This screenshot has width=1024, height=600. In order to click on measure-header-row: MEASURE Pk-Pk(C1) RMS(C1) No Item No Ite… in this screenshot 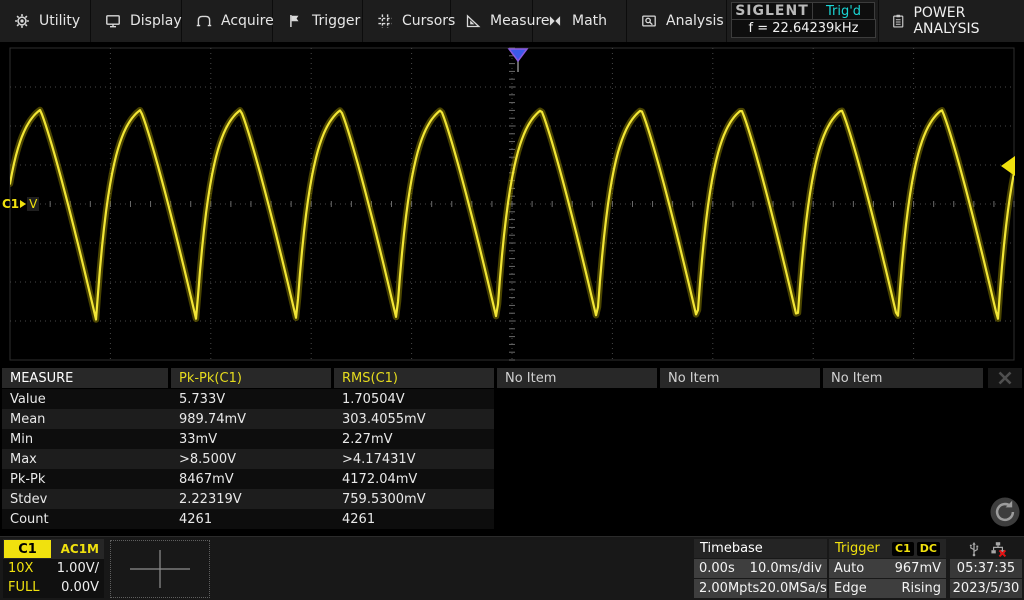, I will do `click(513, 378)`.